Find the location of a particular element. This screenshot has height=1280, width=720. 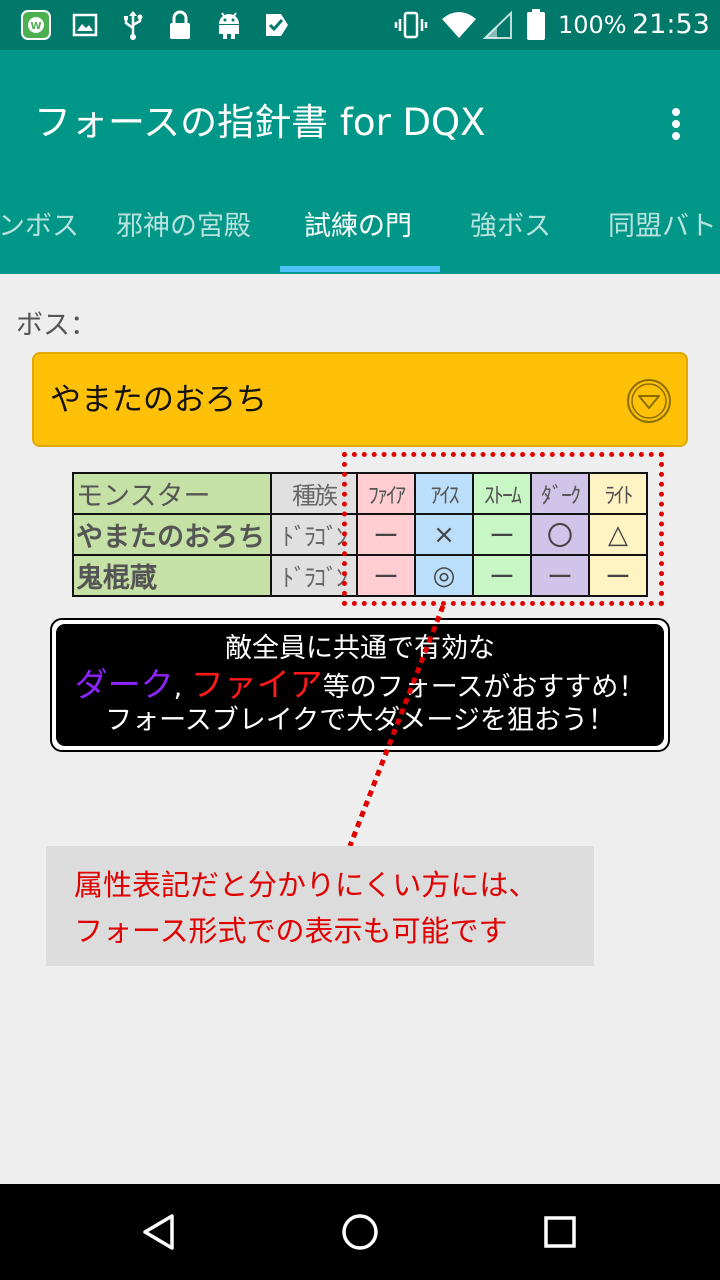

app-badge-icon: W is located at coordinates (36, 25).